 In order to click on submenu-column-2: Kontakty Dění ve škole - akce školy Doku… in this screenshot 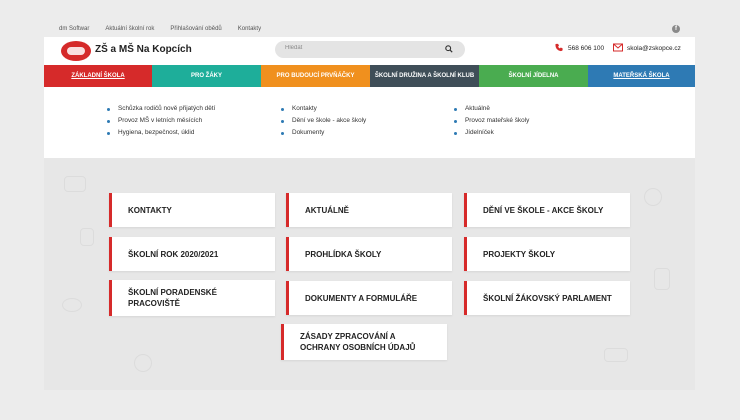, I will do `click(323, 121)`.